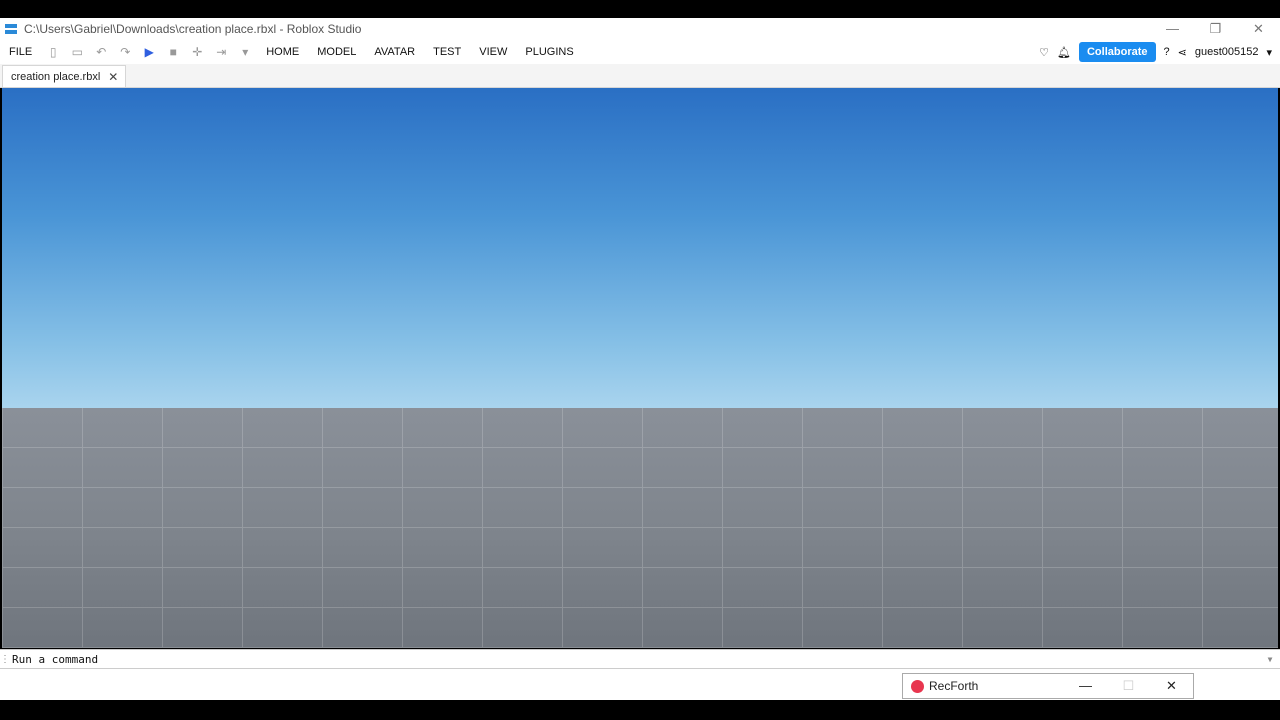 The width and height of the screenshot is (1280, 720). Describe the element at coordinates (1227, 52) in the screenshot. I see `username: guest005152` at that location.